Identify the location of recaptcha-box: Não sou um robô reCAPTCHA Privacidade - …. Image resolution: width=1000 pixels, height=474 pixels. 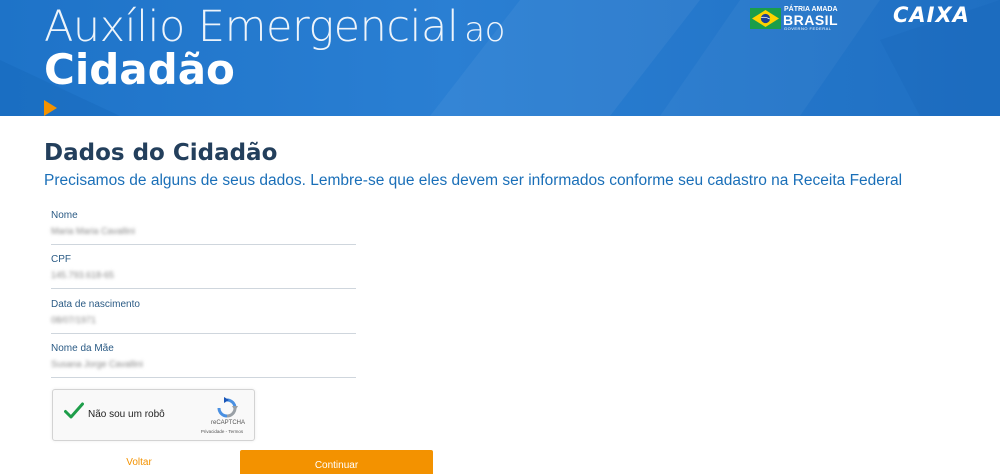
(153, 415).